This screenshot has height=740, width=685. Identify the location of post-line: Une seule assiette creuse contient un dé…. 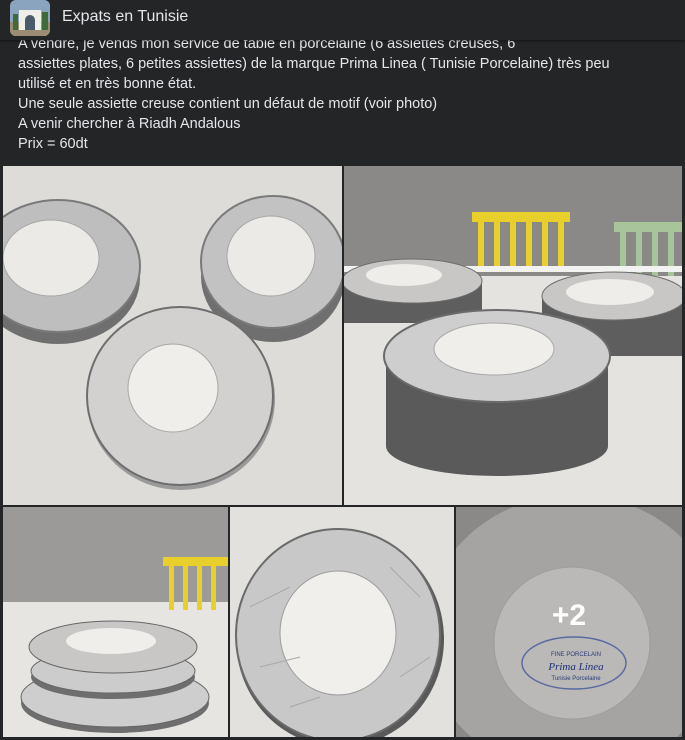
(228, 104).